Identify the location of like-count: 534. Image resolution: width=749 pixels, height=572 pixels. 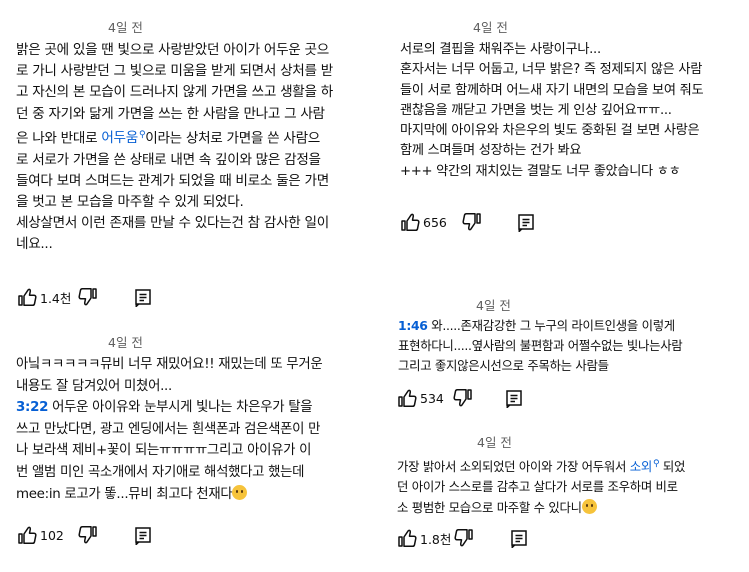
(432, 398).